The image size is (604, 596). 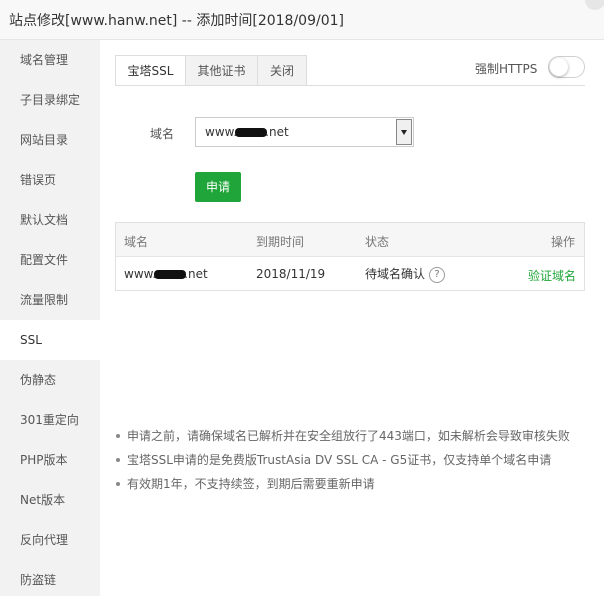 I want to click on row-status: 待域名确认?, so click(x=405, y=274).